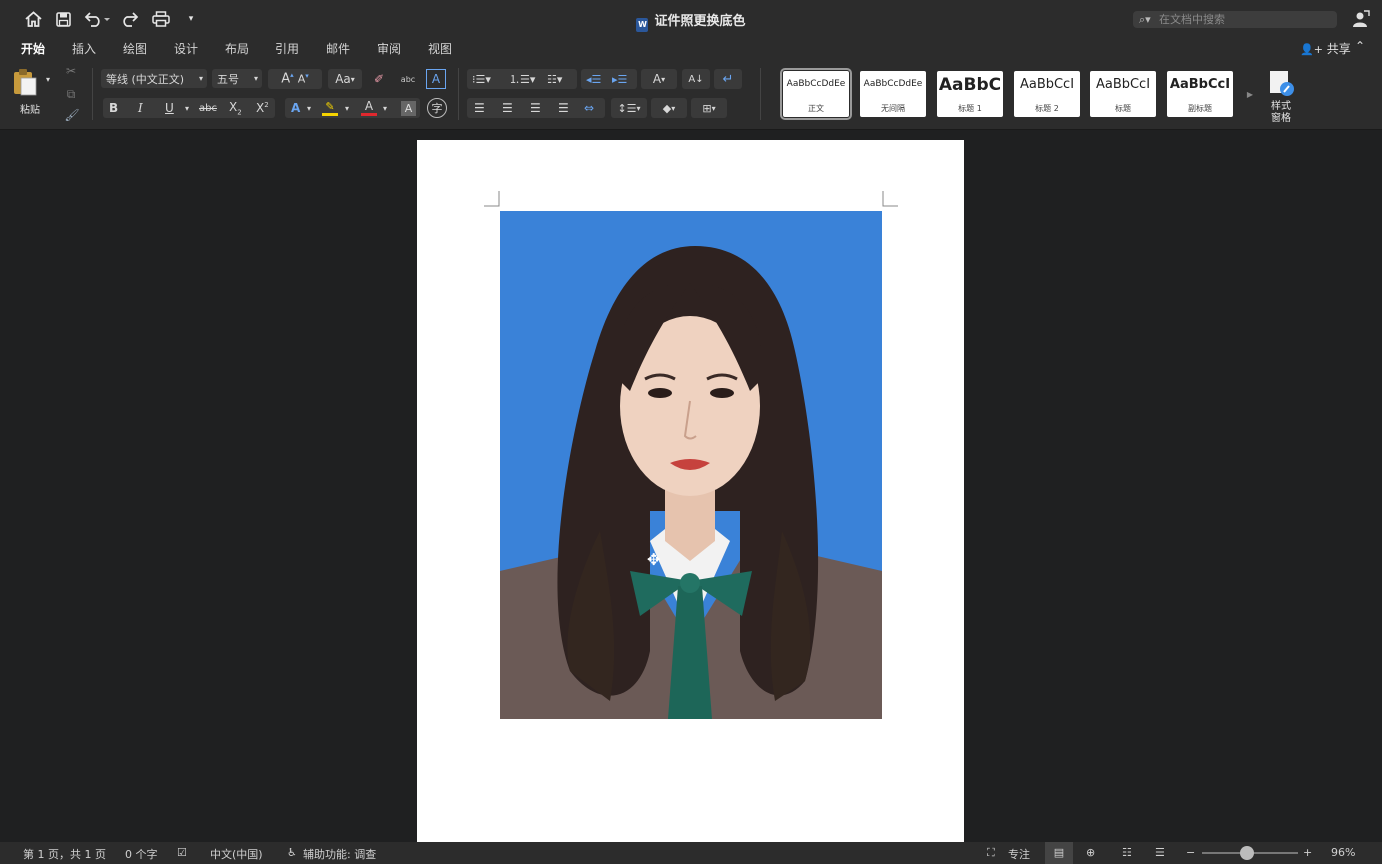  What do you see at coordinates (339, 854) in the screenshot?
I see `accessibility-status: 辅助功能: 调查` at bounding box center [339, 854].